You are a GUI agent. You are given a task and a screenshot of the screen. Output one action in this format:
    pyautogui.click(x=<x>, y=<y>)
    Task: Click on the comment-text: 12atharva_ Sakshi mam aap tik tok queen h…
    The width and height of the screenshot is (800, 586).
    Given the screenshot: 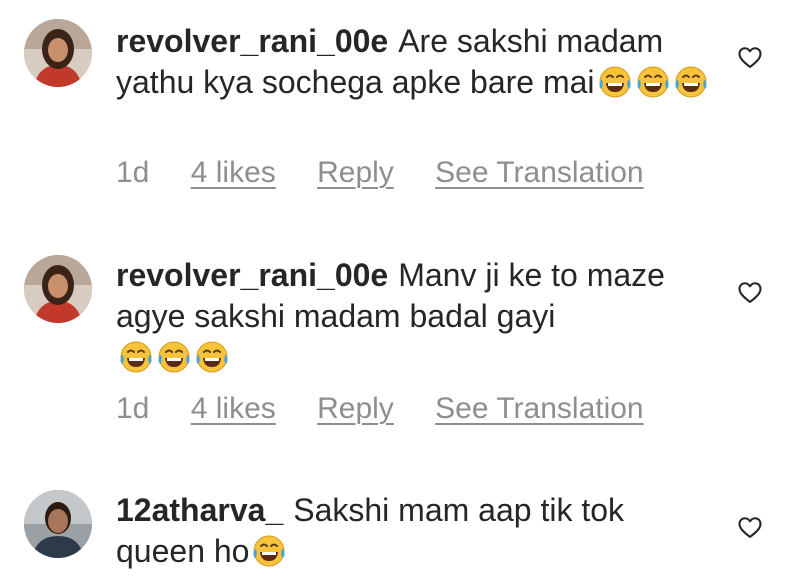 What is the action you would take?
    pyautogui.click(x=416, y=531)
    